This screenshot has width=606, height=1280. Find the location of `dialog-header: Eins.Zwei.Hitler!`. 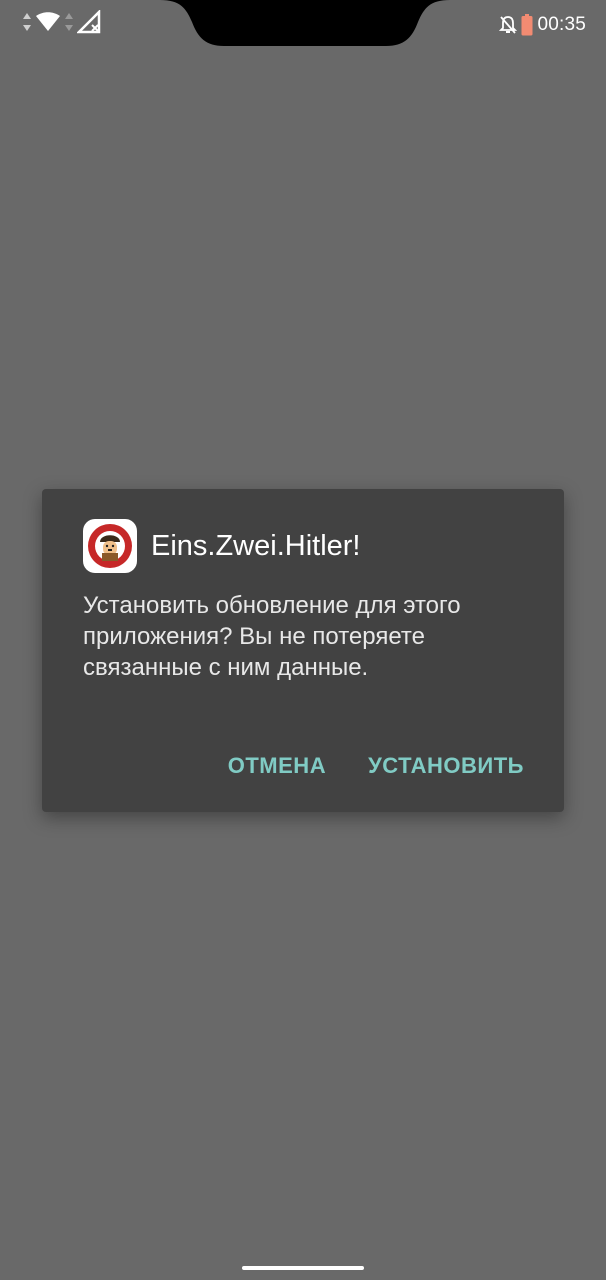

dialog-header: Eins.Zwei.Hitler! is located at coordinates (222, 546).